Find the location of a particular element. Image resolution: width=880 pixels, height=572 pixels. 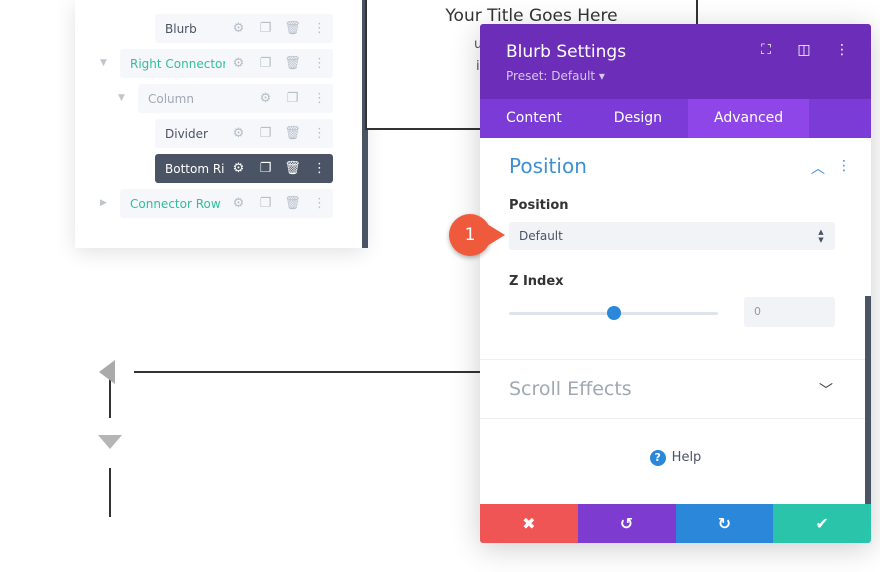

layer-item: Bottom Ri...⚙❐🗑⋮ is located at coordinates (244, 168).